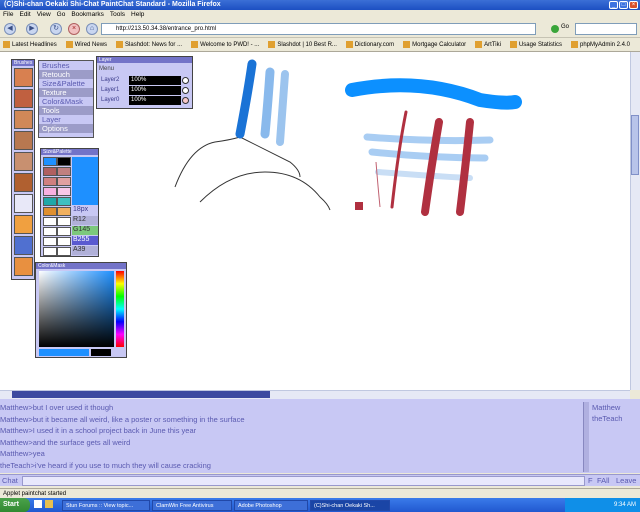 The height and width of the screenshot is (512, 640). I want to click on bookmark-item: Usage Statistics, so click(535, 44).